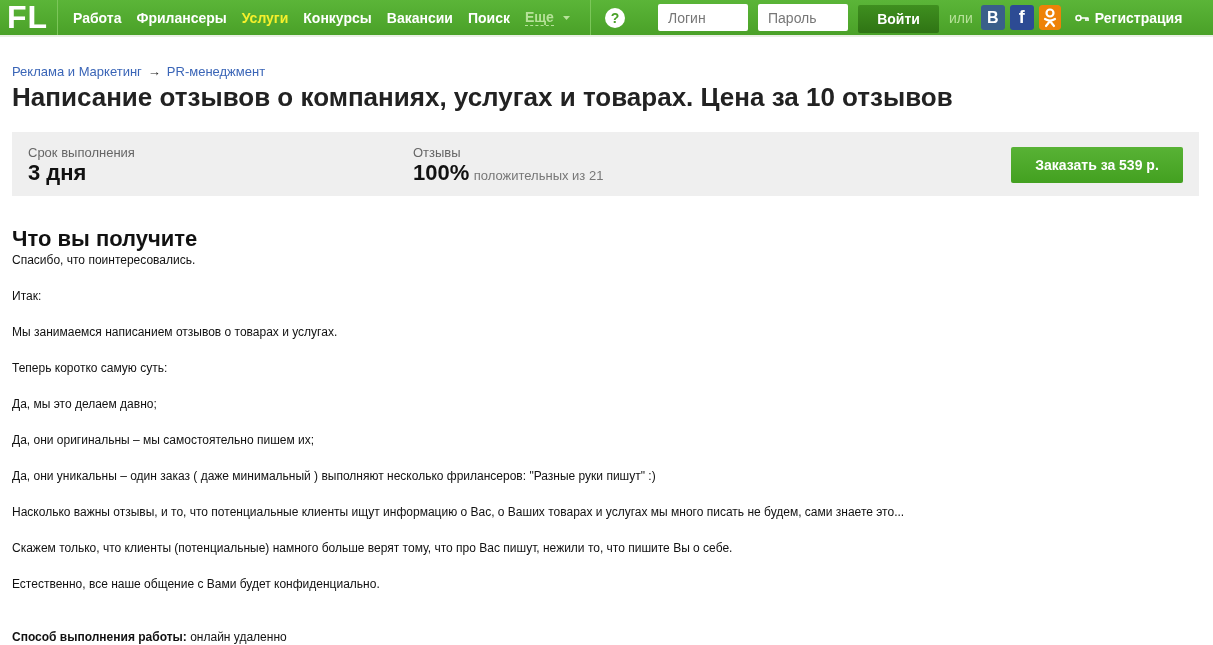 The width and height of the screenshot is (1213, 645). Describe the element at coordinates (992, 17) in the screenshot. I see `social-button: B` at that location.